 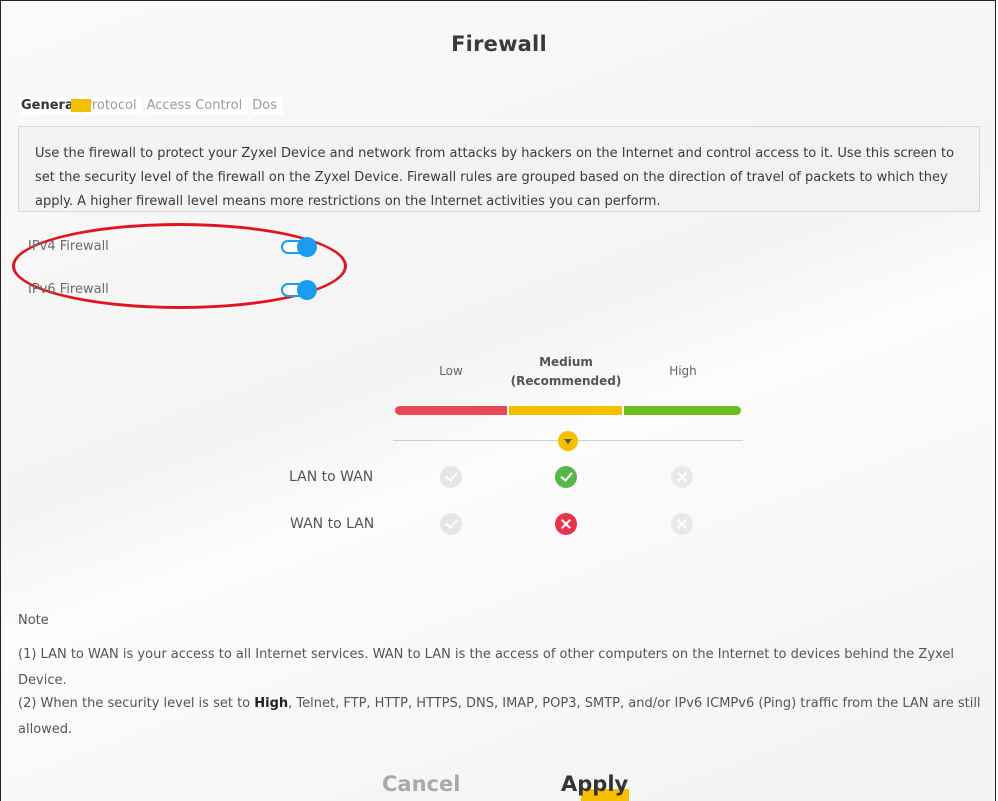 What do you see at coordinates (81, 105) in the screenshot?
I see `active-tab-indicator` at bounding box center [81, 105].